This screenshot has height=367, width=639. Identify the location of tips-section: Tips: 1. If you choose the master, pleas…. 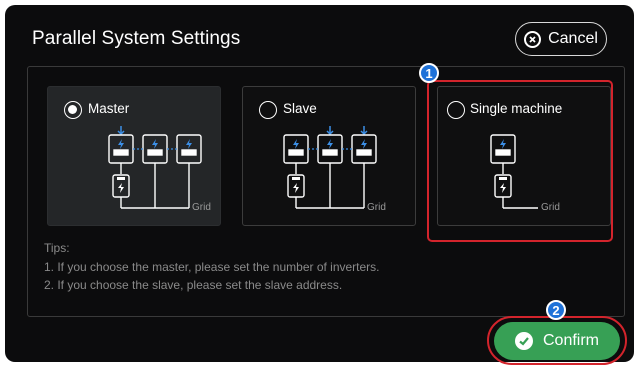
(212, 267).